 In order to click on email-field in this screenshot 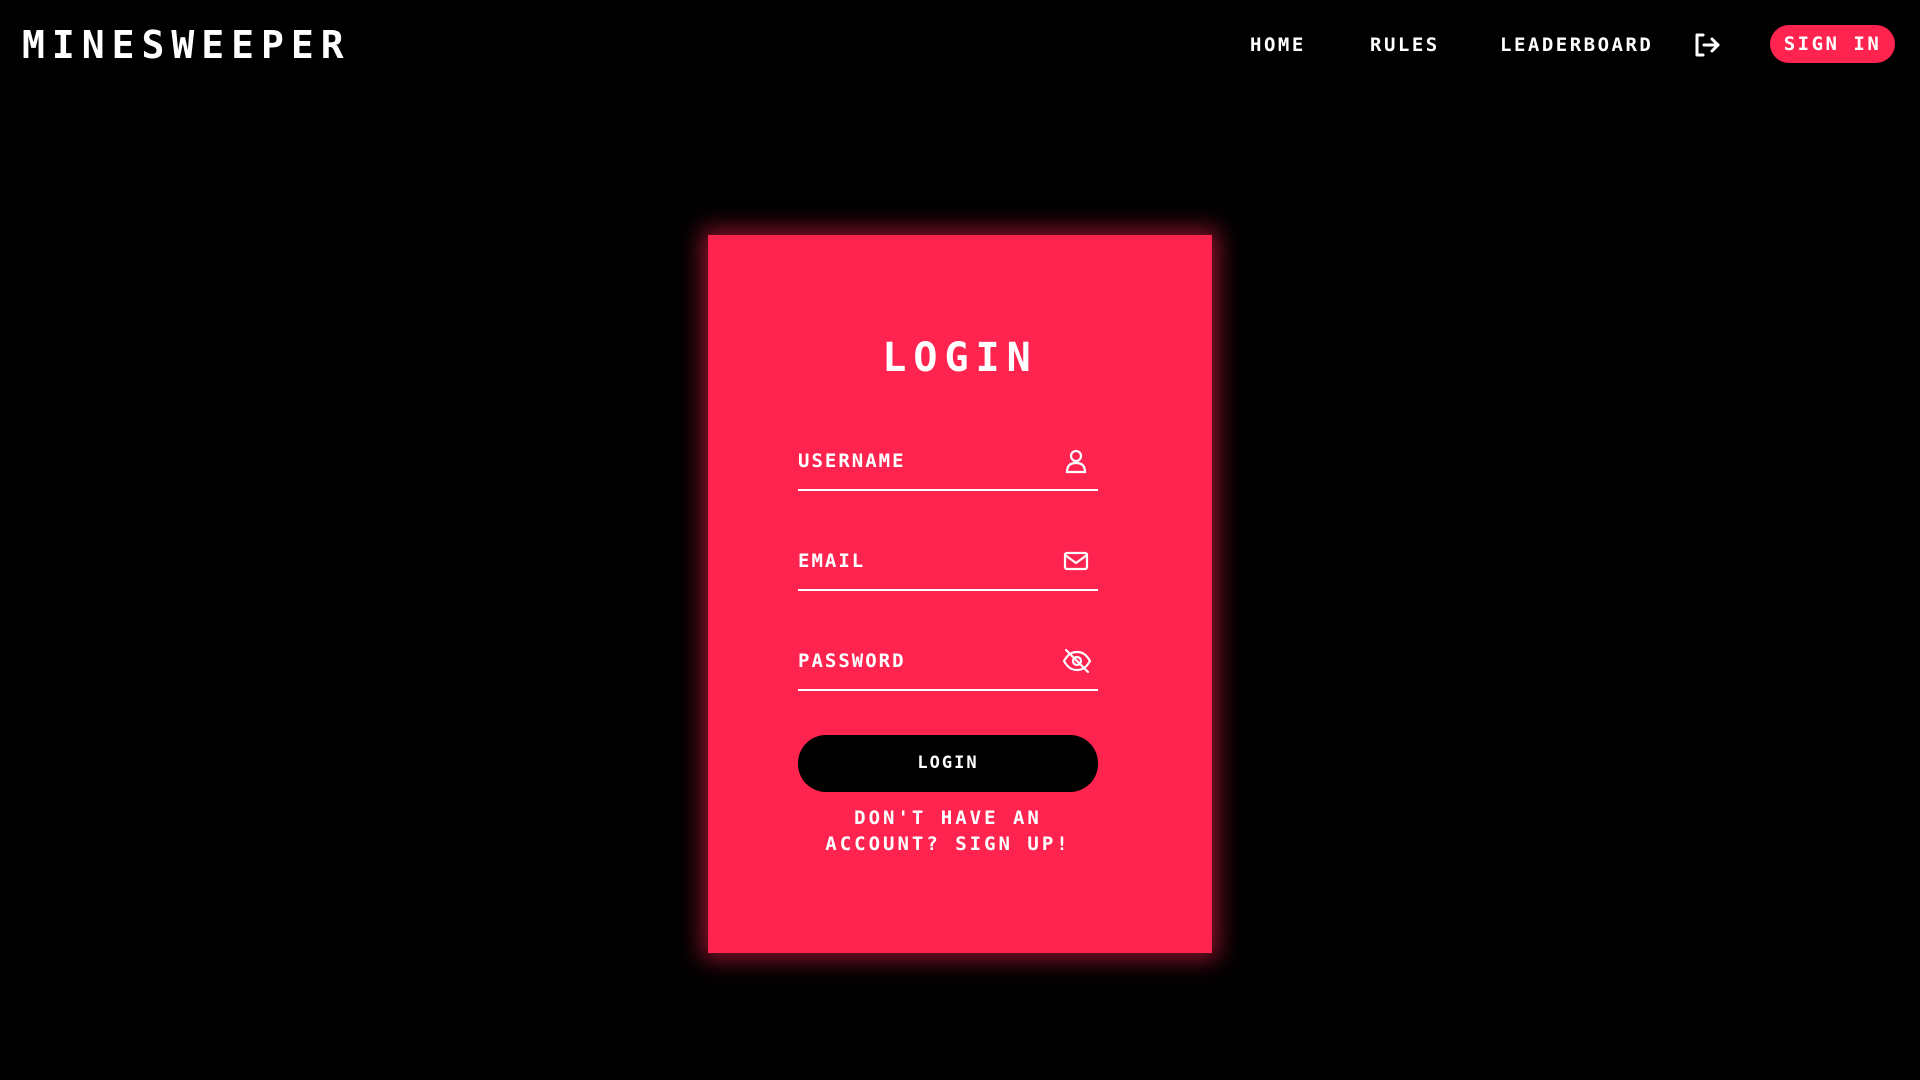, I will do `click(948, 563)`.